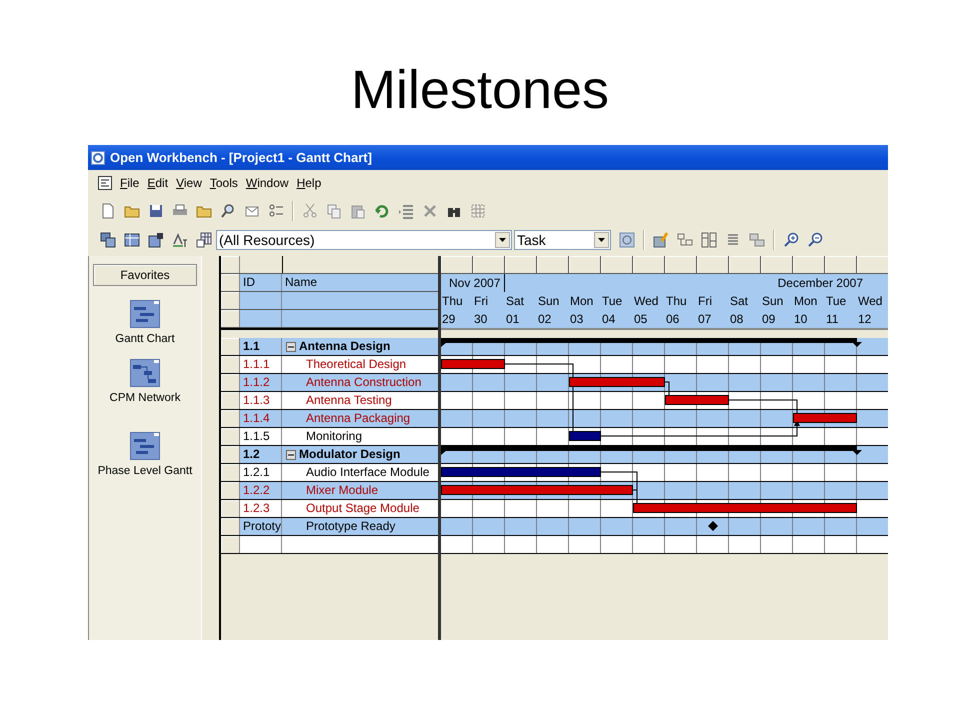 Image resolution: width=960 pixels, height=720 pixels. I want to click on task-name: Antenna Construction, so click(364, 382).